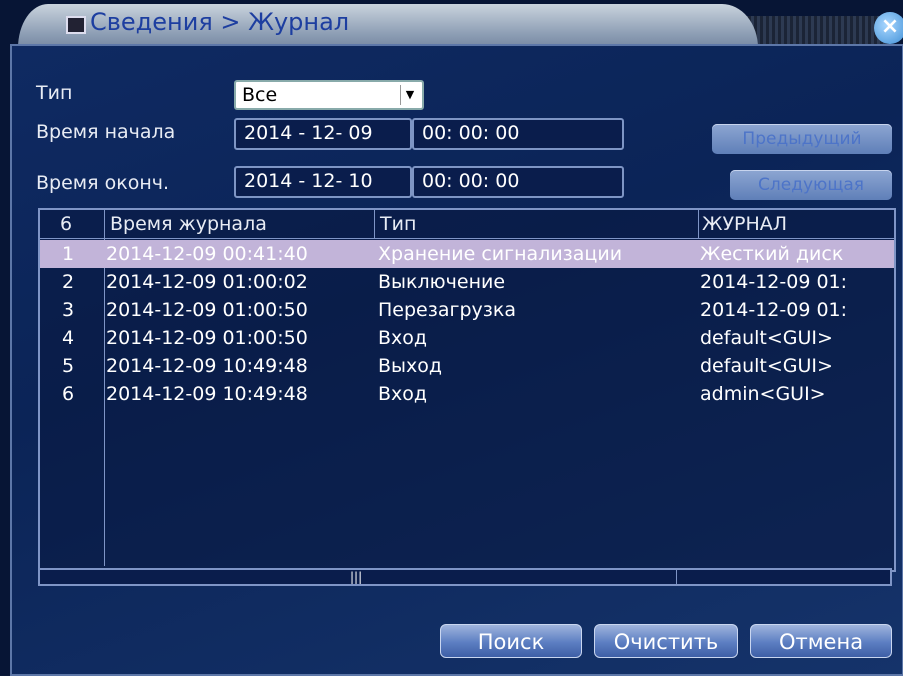 This screenshot has height=676, width=903. I want to click on next-page-button: Следующая, so click(811, 185).